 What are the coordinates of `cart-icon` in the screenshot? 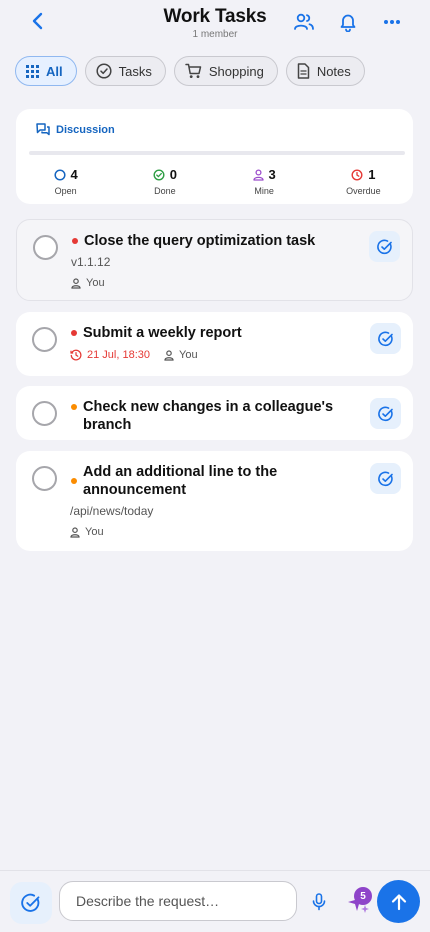 It's located at (193, 70).